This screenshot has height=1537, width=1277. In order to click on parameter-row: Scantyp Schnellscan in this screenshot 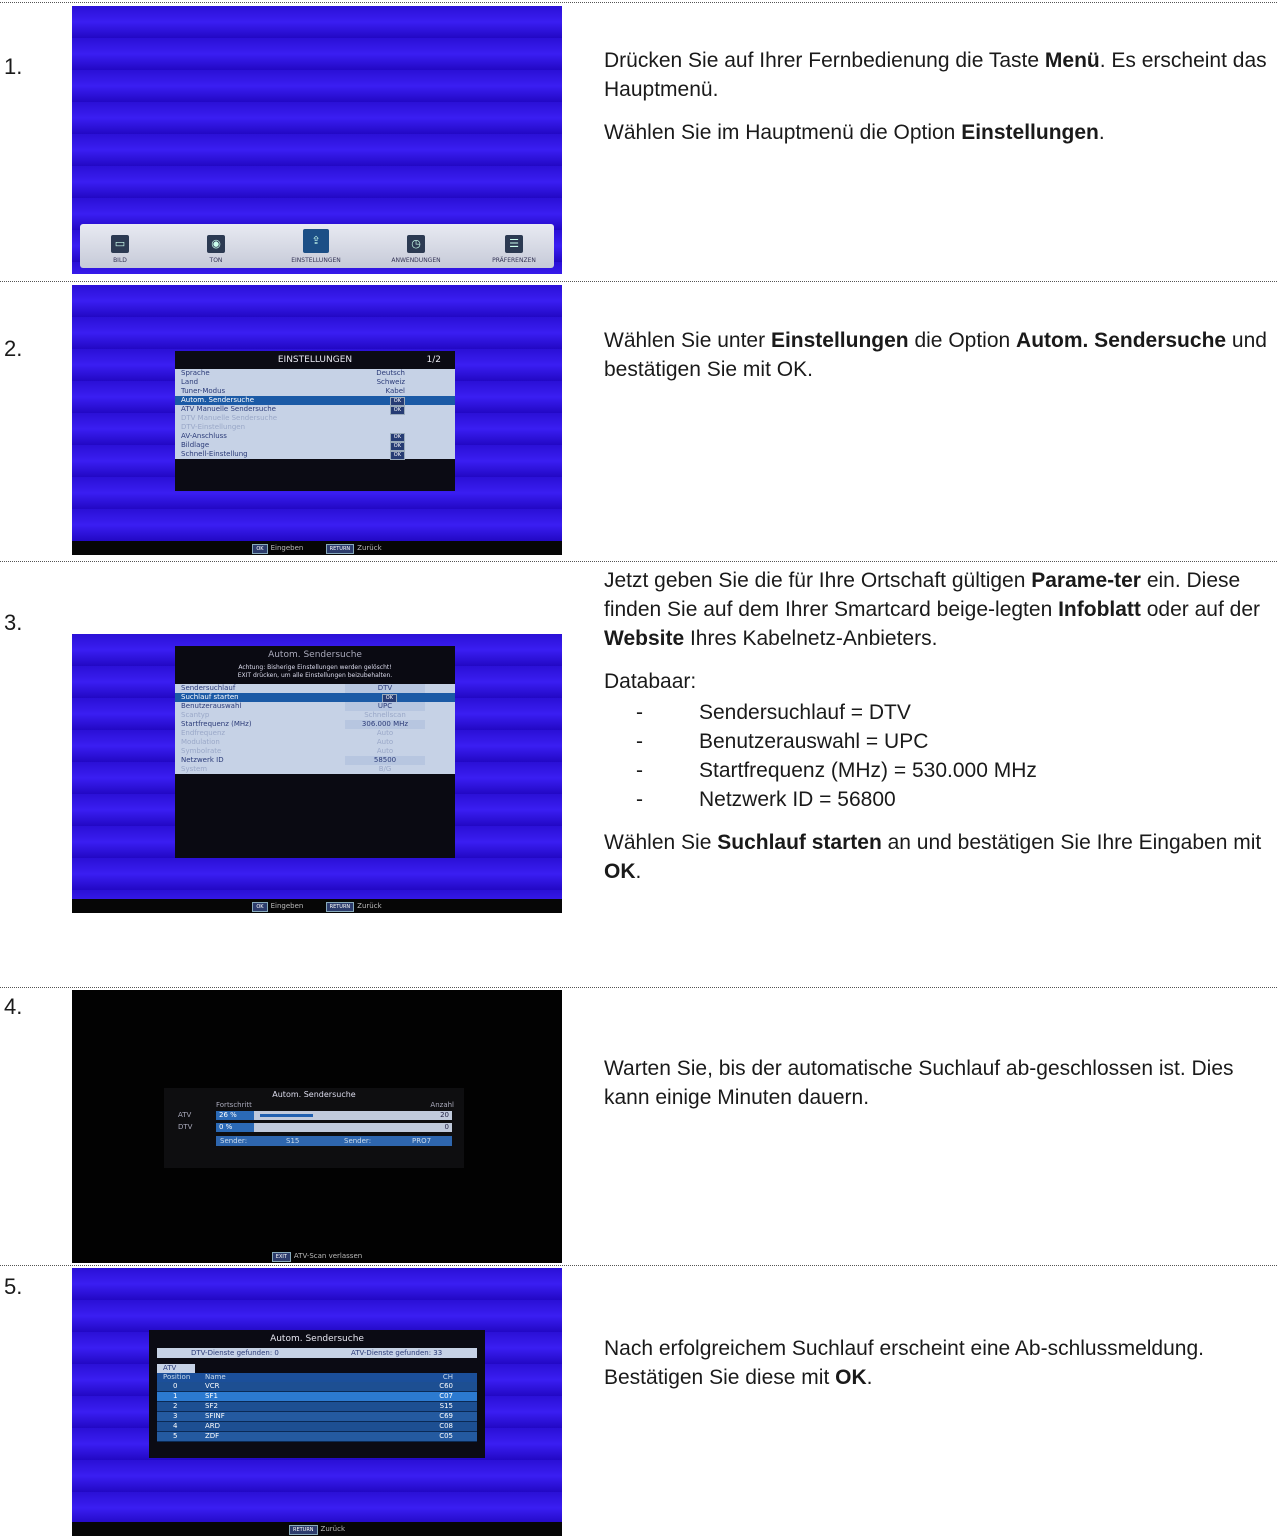, I will do `click(315, 715)`.